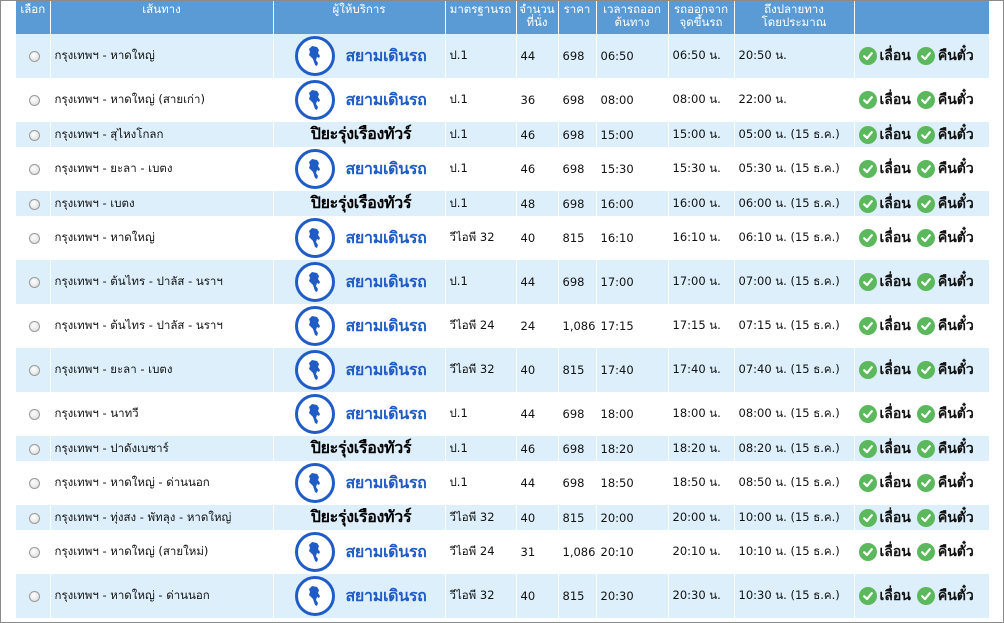  What do you see at coordinates (701, 56) in the screenshot?
I see `board-time-cell: 06:50 น.` at bounding box center [701, 56].